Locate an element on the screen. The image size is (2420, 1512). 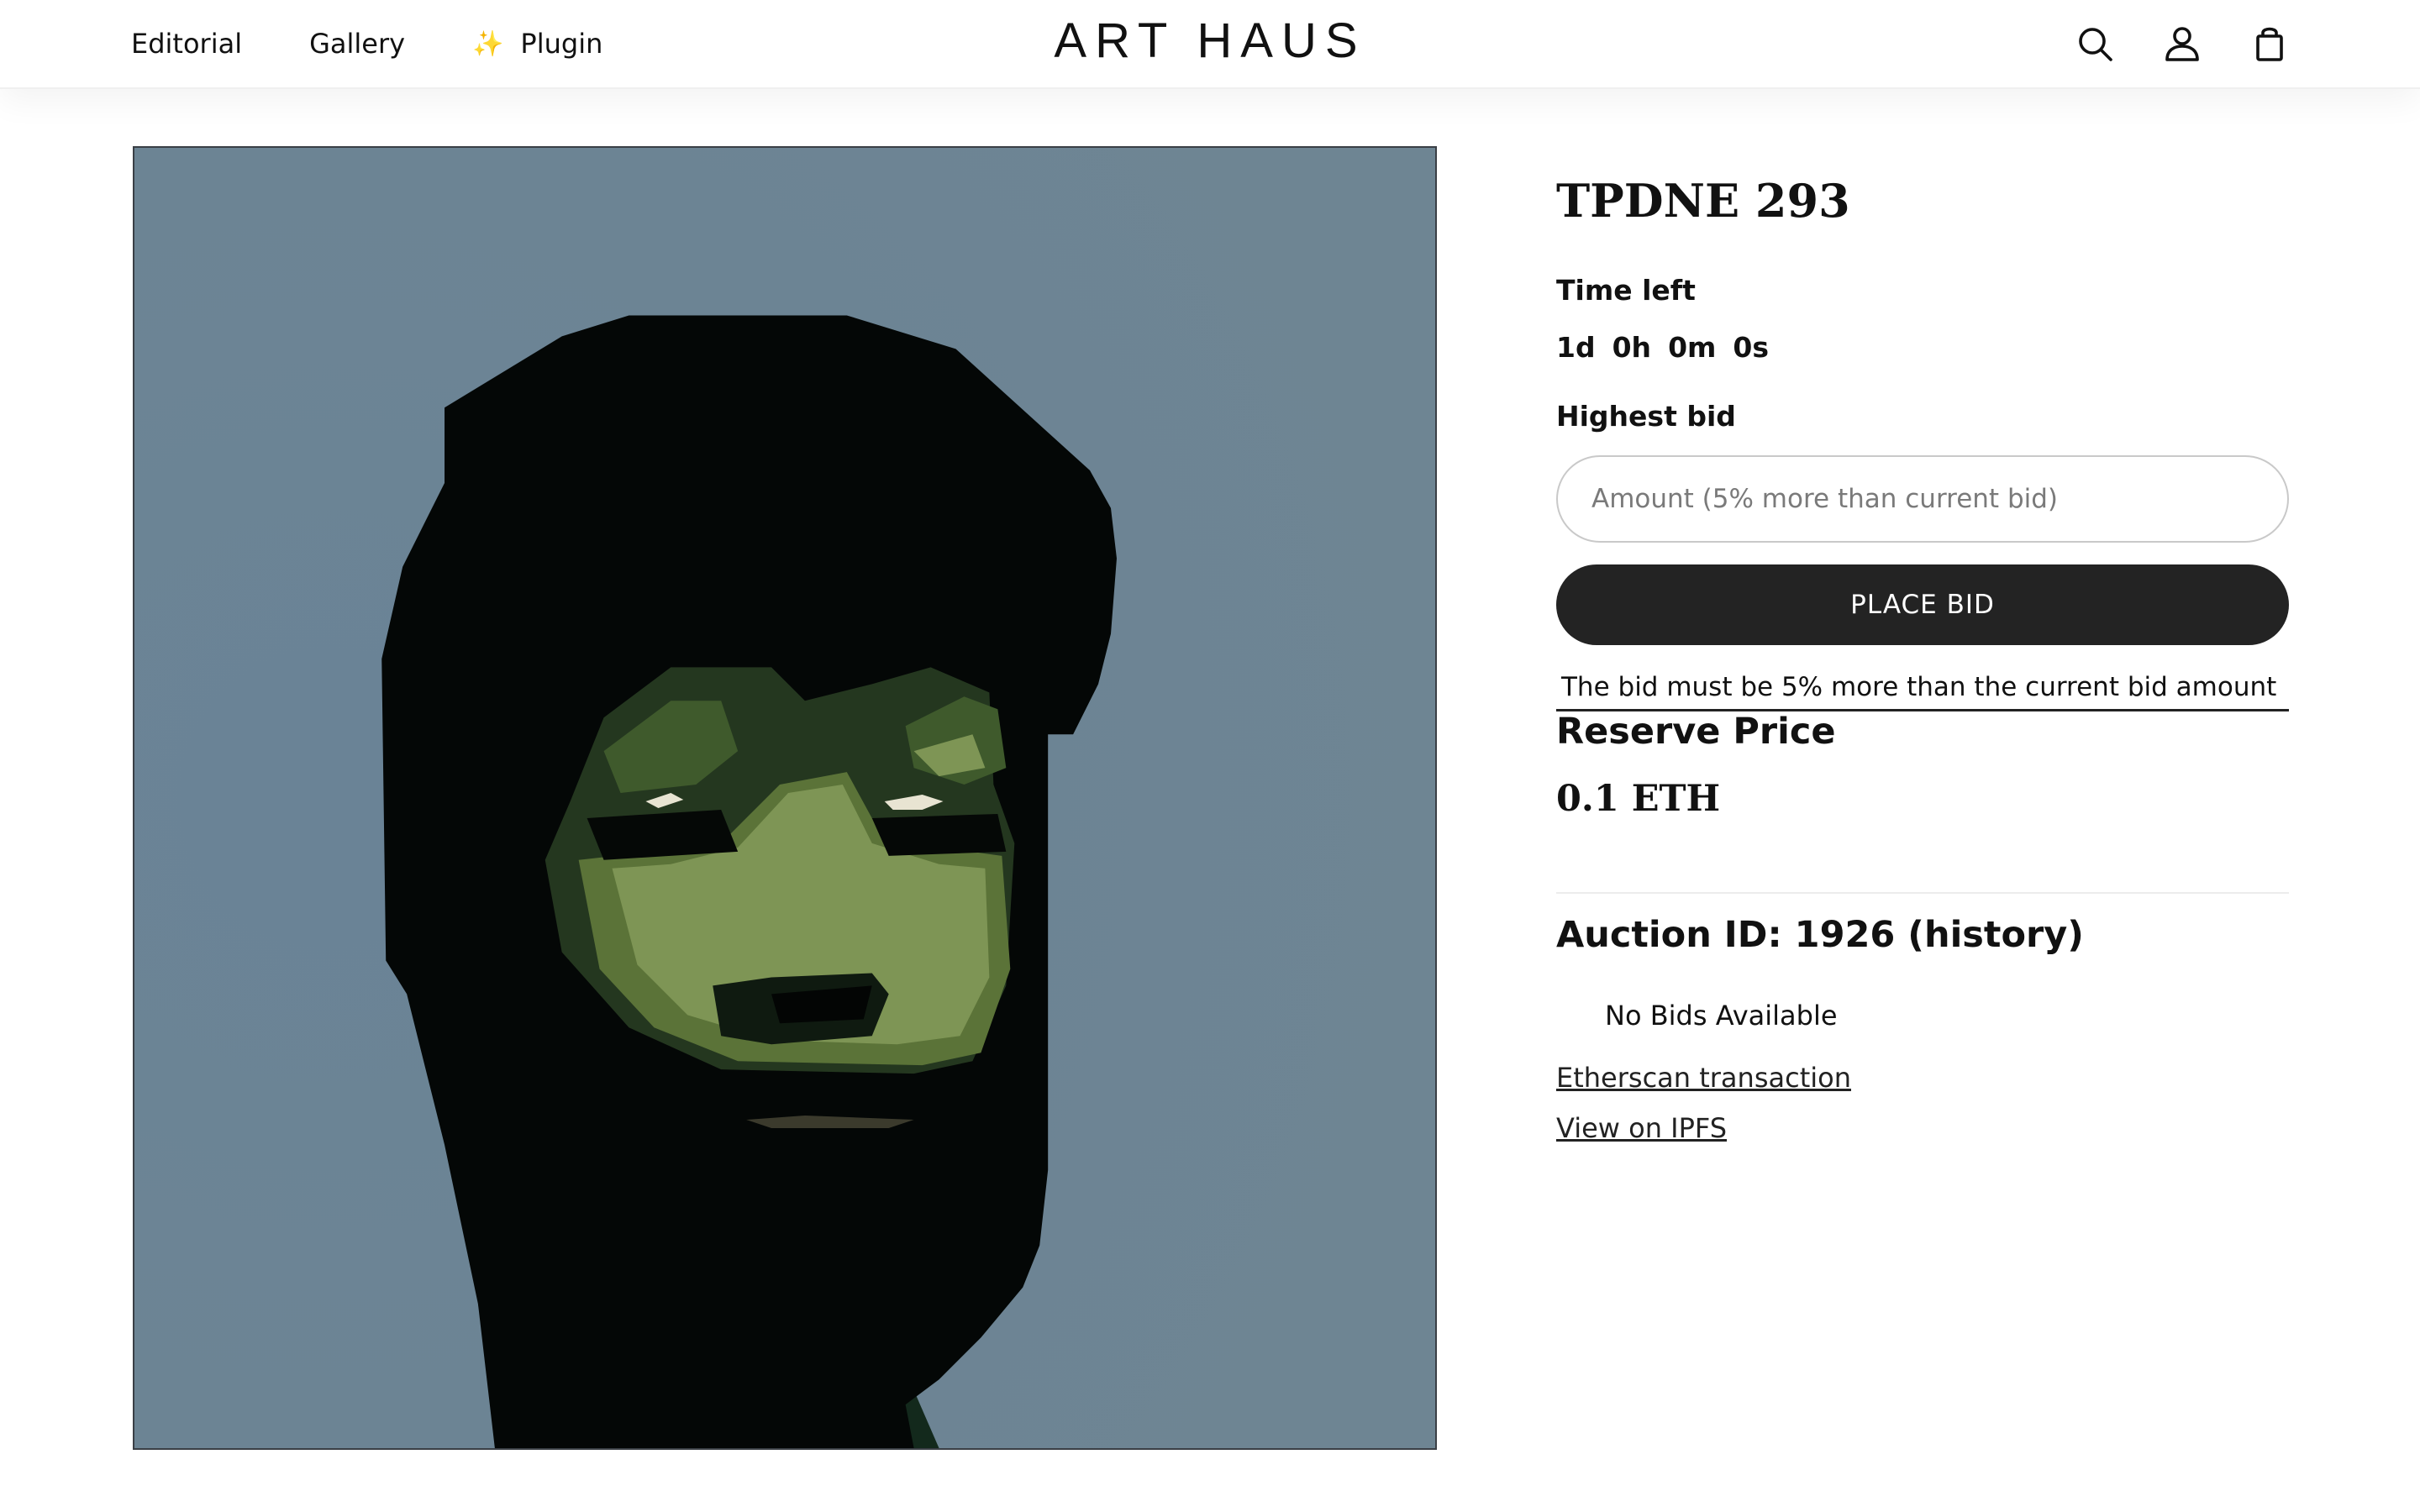
highest-bid-label: Highest bid is located at coordinates (1646, 416).